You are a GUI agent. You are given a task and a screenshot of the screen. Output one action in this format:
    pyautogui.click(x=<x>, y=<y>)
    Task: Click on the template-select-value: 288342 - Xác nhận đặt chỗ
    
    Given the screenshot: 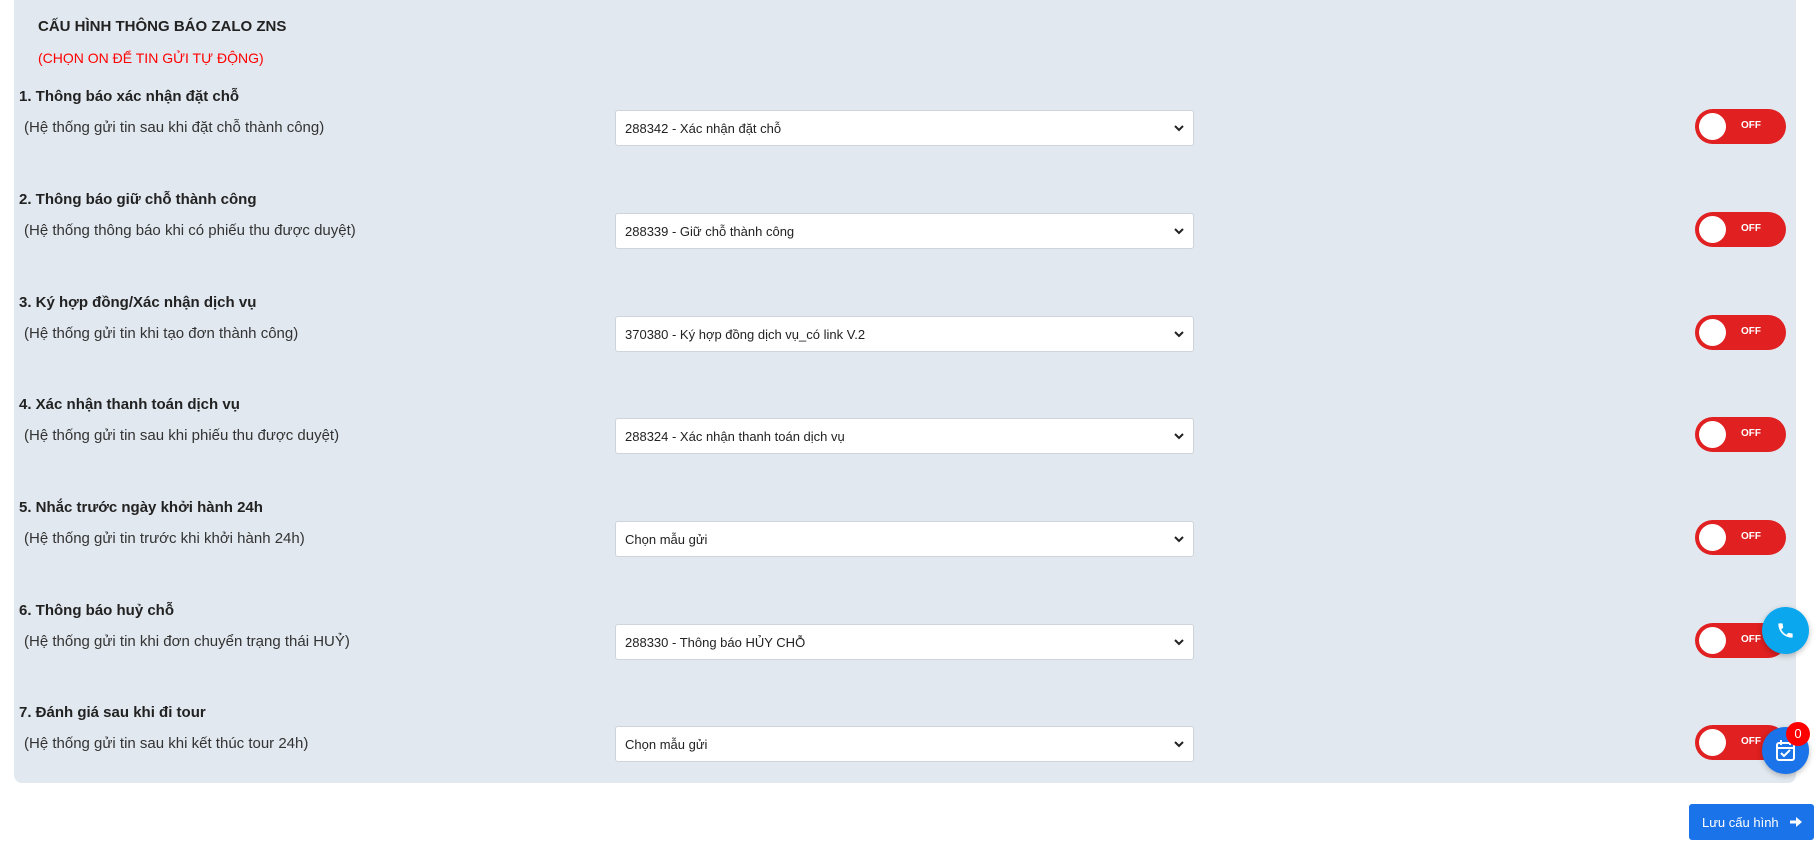 What is the action you would take?
    pyautogui.click(x=703, y=128)
    